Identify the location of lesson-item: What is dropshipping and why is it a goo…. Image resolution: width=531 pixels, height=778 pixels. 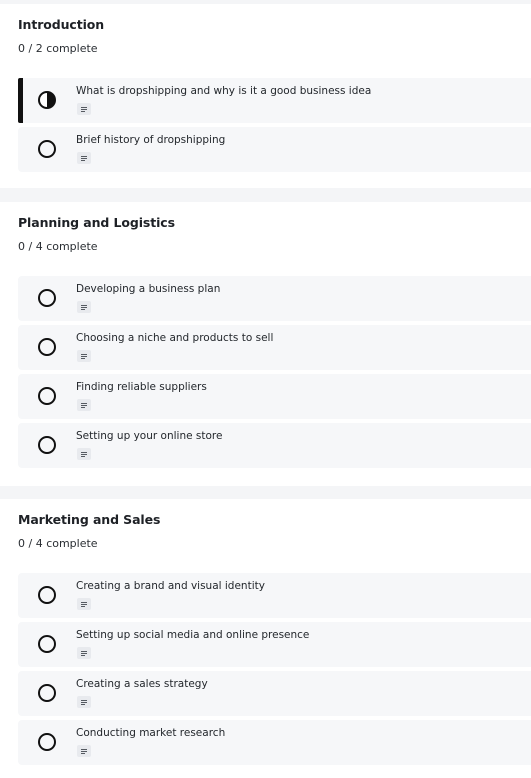
(274, 100).